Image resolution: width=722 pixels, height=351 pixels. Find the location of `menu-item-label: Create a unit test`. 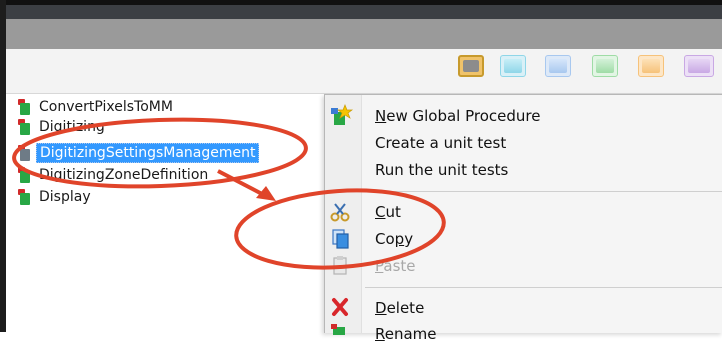

menu-item-label: Create a unit test is located at coordinates (441, 143).